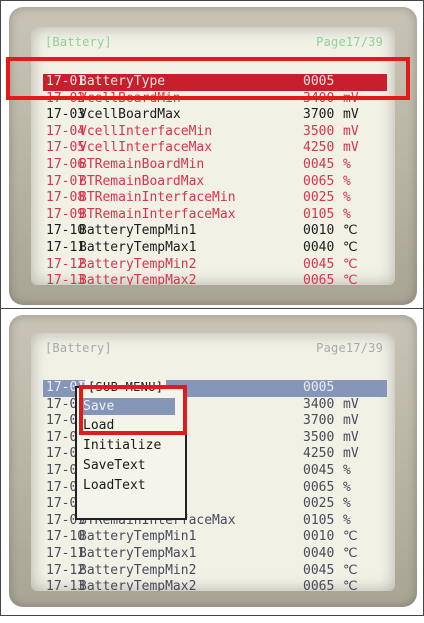 The width and height of the screenshot is (424, 623). Describe the element at coordinates (208, 78) in the screenshot. I see `highlight-box-battery-type` at that location.